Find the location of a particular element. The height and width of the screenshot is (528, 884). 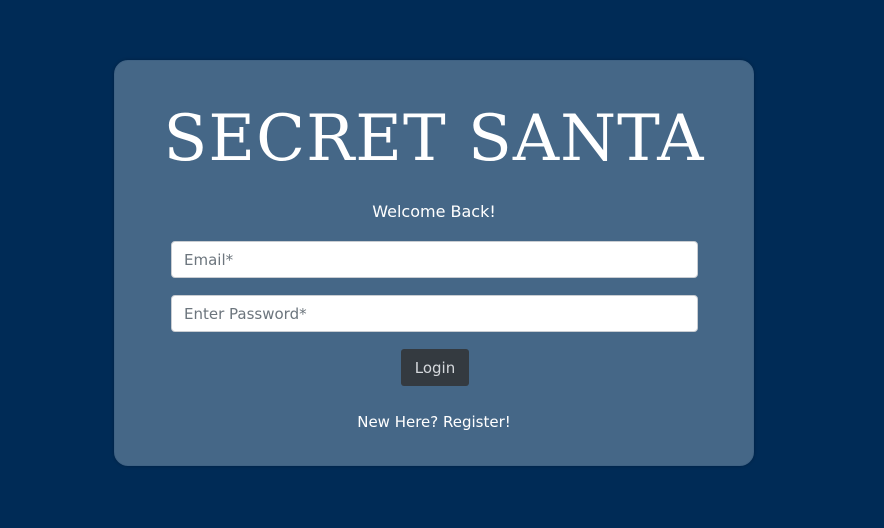

email-input is located at coordinates (434, 259).